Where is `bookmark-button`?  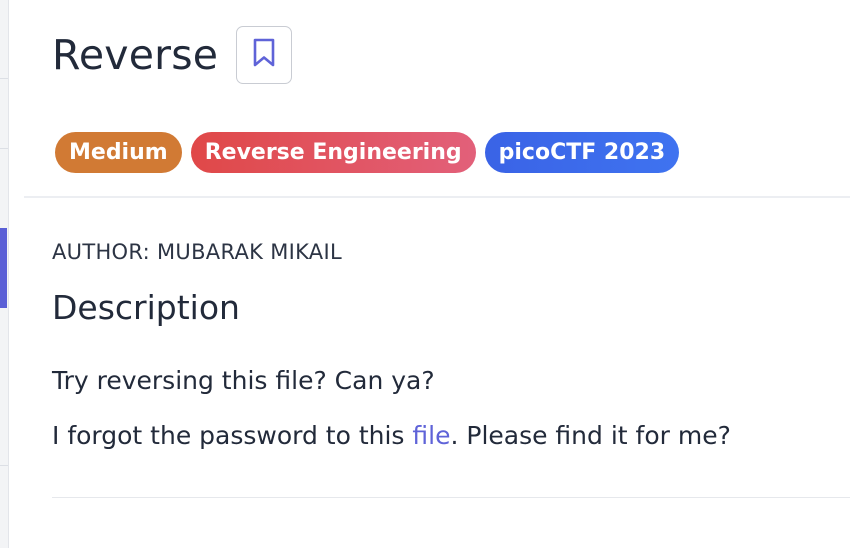 bookmark-button is located at coordinates (264, 55).